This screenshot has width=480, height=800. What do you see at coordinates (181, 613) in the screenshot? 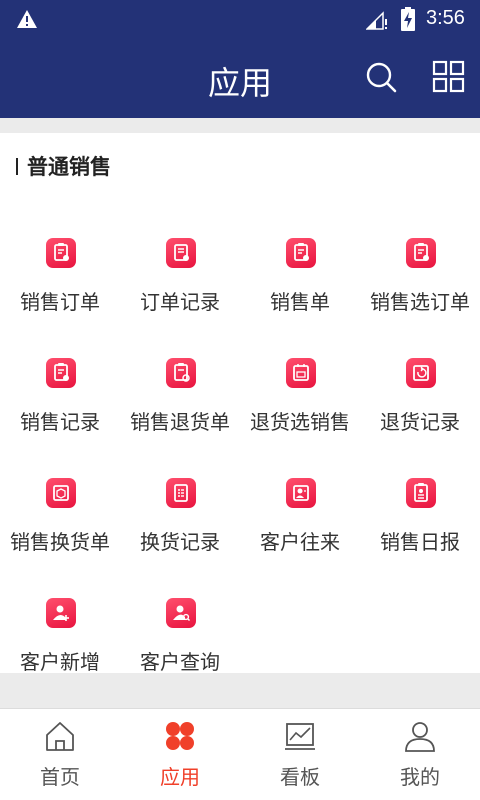
I see `search-customer-icon` at bounding box center [181, 613].